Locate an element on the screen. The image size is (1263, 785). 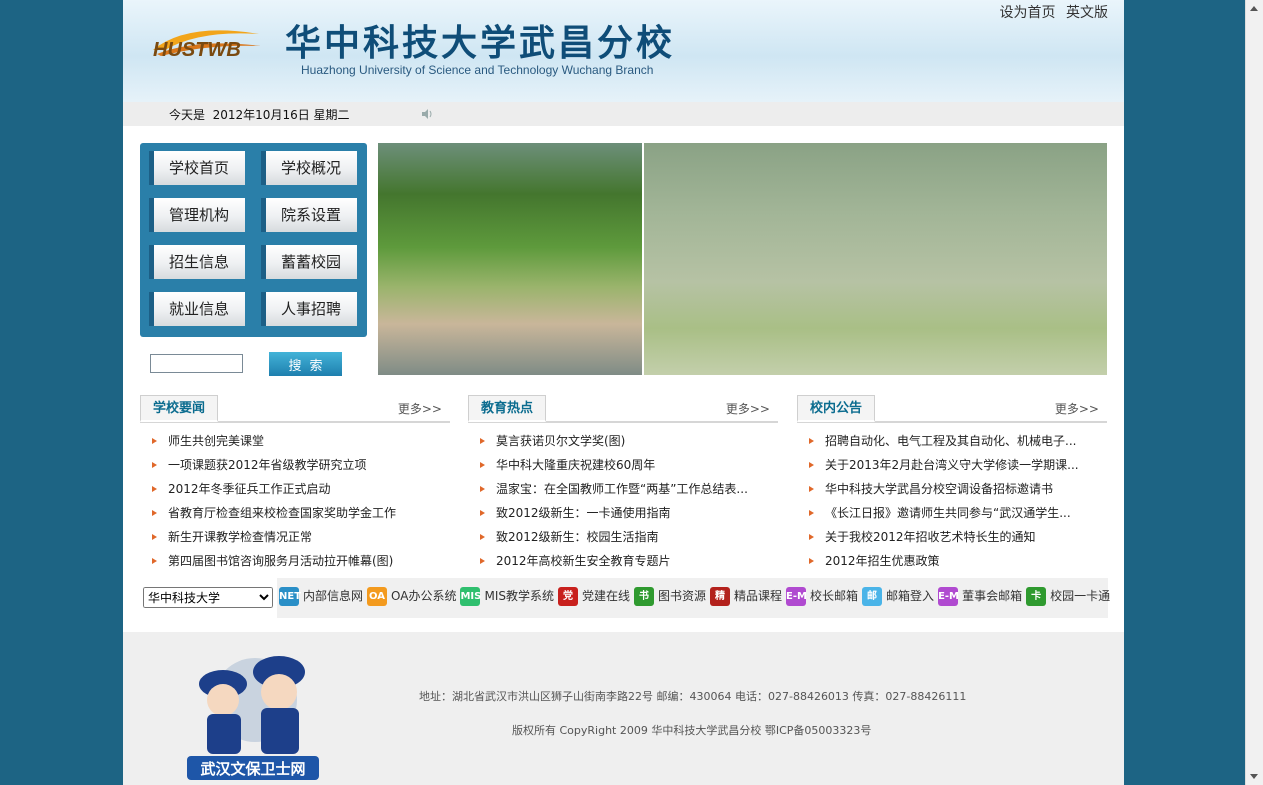
news-item: 师生共创完美课堂 is located at coordinates (295, 441).